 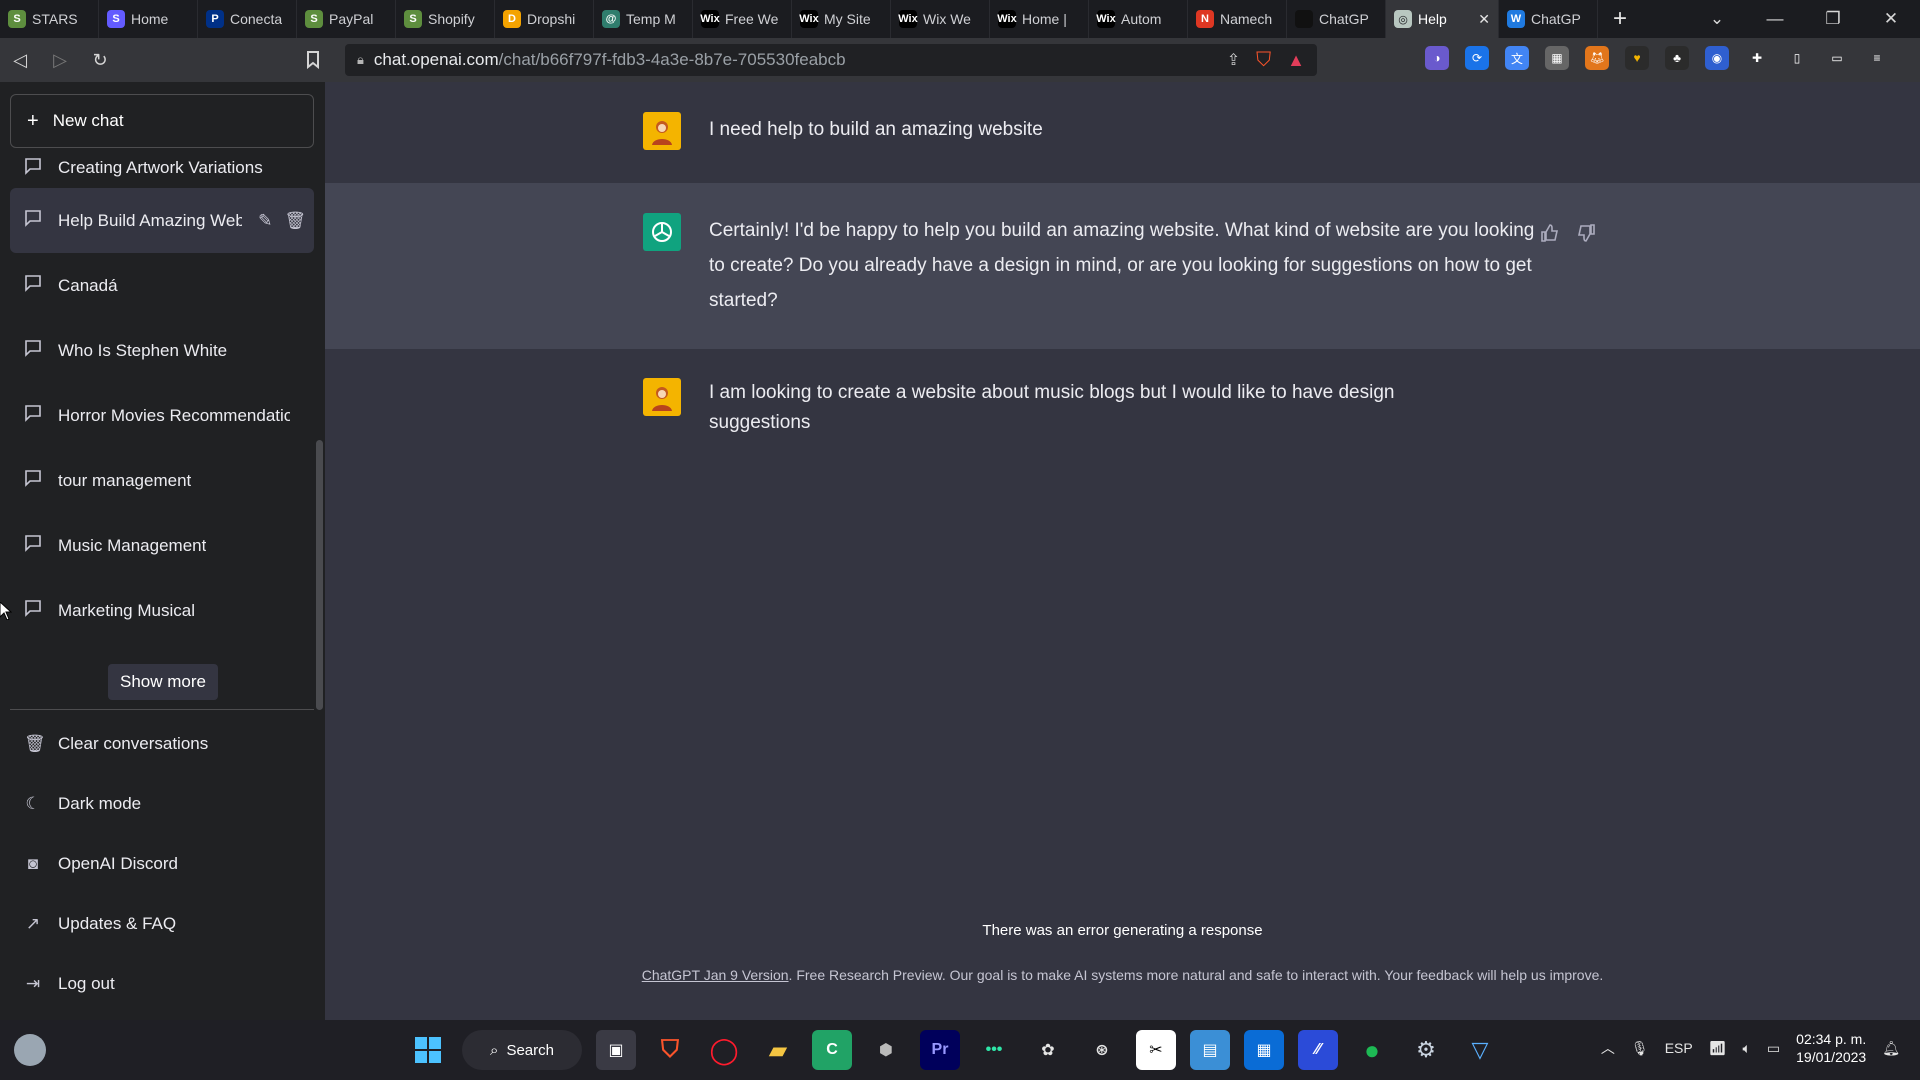 I want to click on forward-icon: ▷, so click(x=60, y=60).